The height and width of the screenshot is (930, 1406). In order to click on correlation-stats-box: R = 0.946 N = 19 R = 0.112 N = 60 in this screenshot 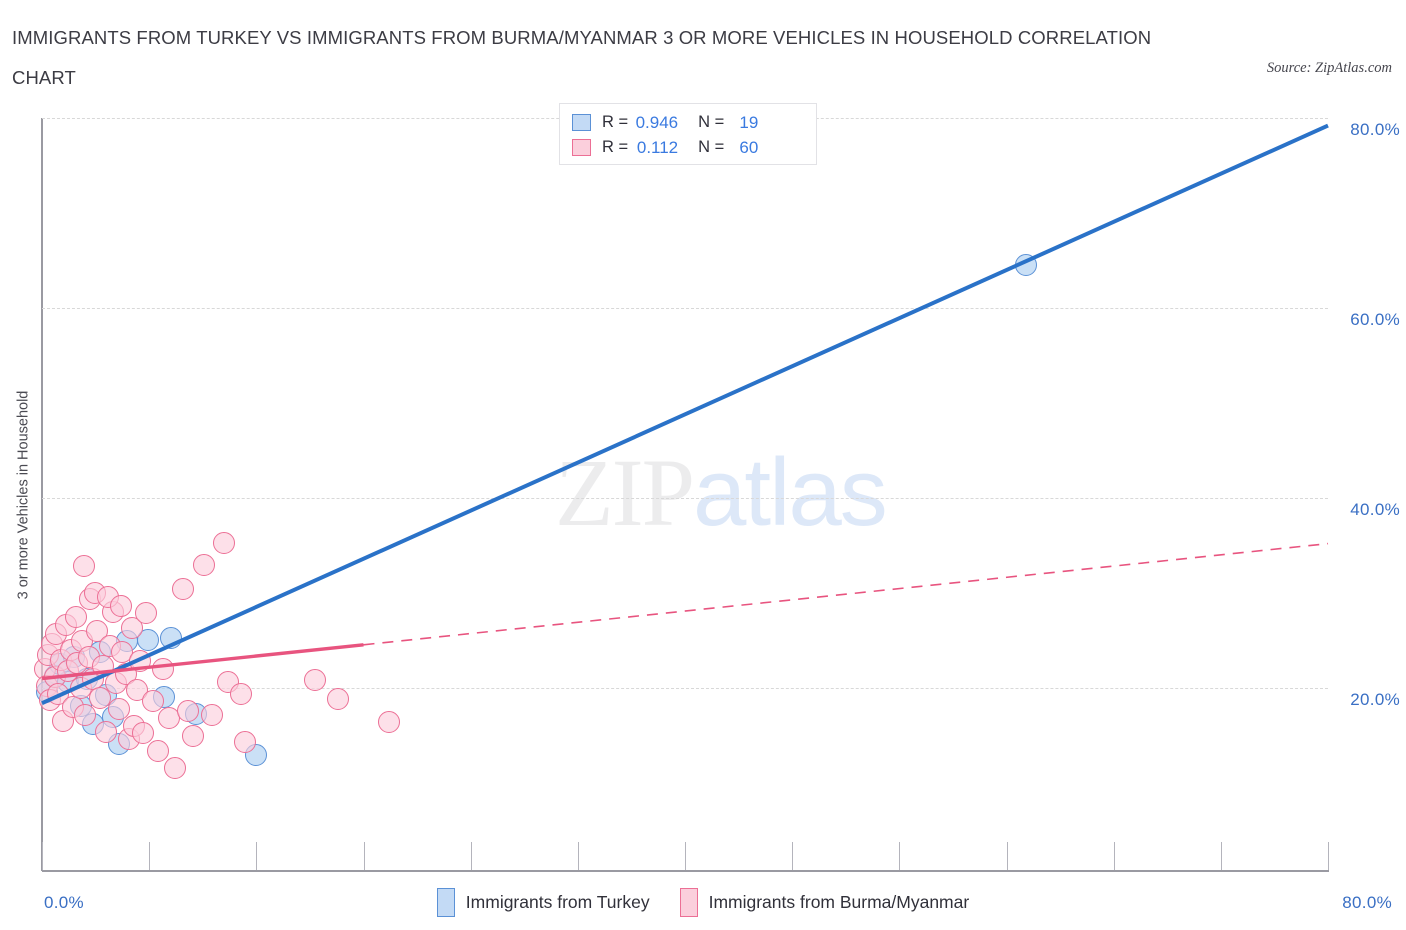, I will do `click(688, 134)`.